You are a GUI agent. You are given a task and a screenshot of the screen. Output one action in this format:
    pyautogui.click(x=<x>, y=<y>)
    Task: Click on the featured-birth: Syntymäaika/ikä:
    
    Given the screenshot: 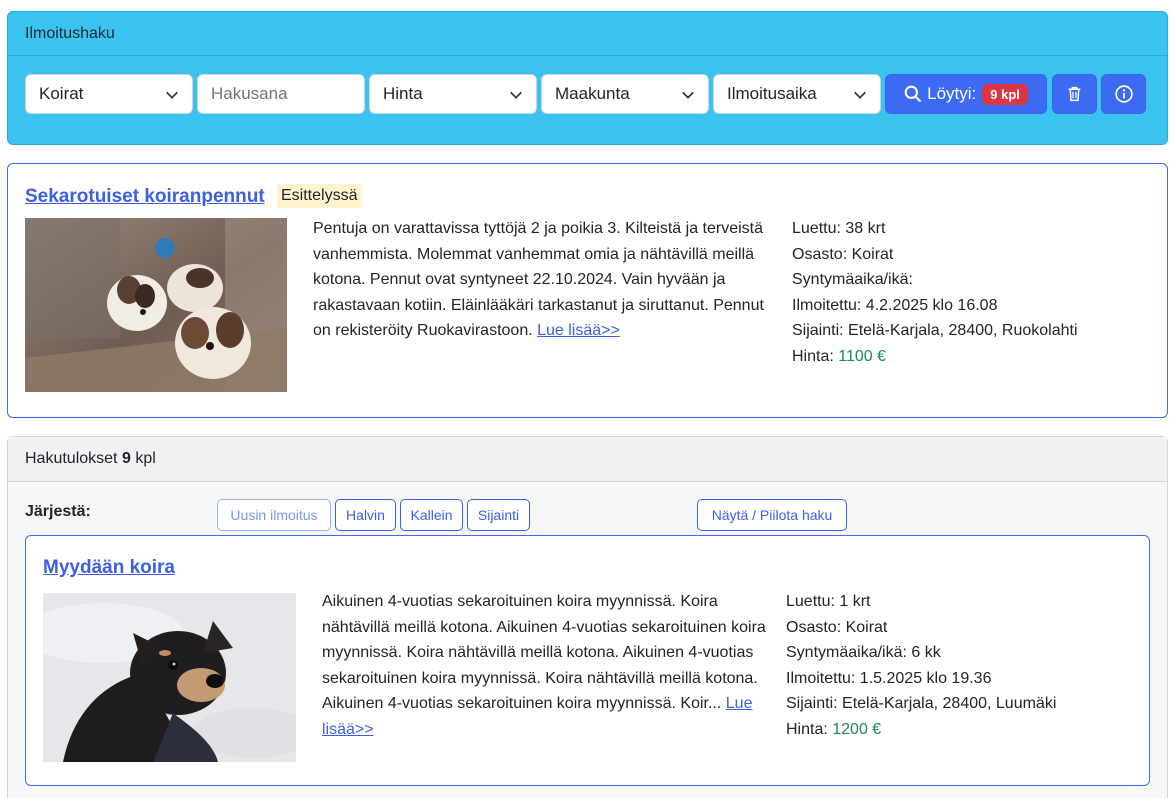 What is the action you would take?
    pyautogui.click(x=852, y=280)
    